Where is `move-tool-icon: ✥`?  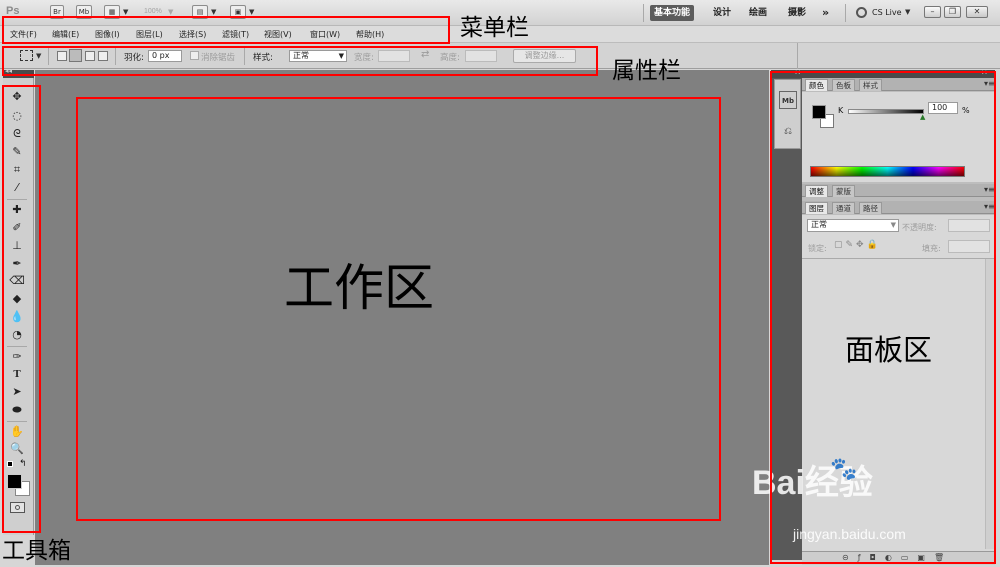 move-tool-icon: ✥ is located at coordinates (17, 97).